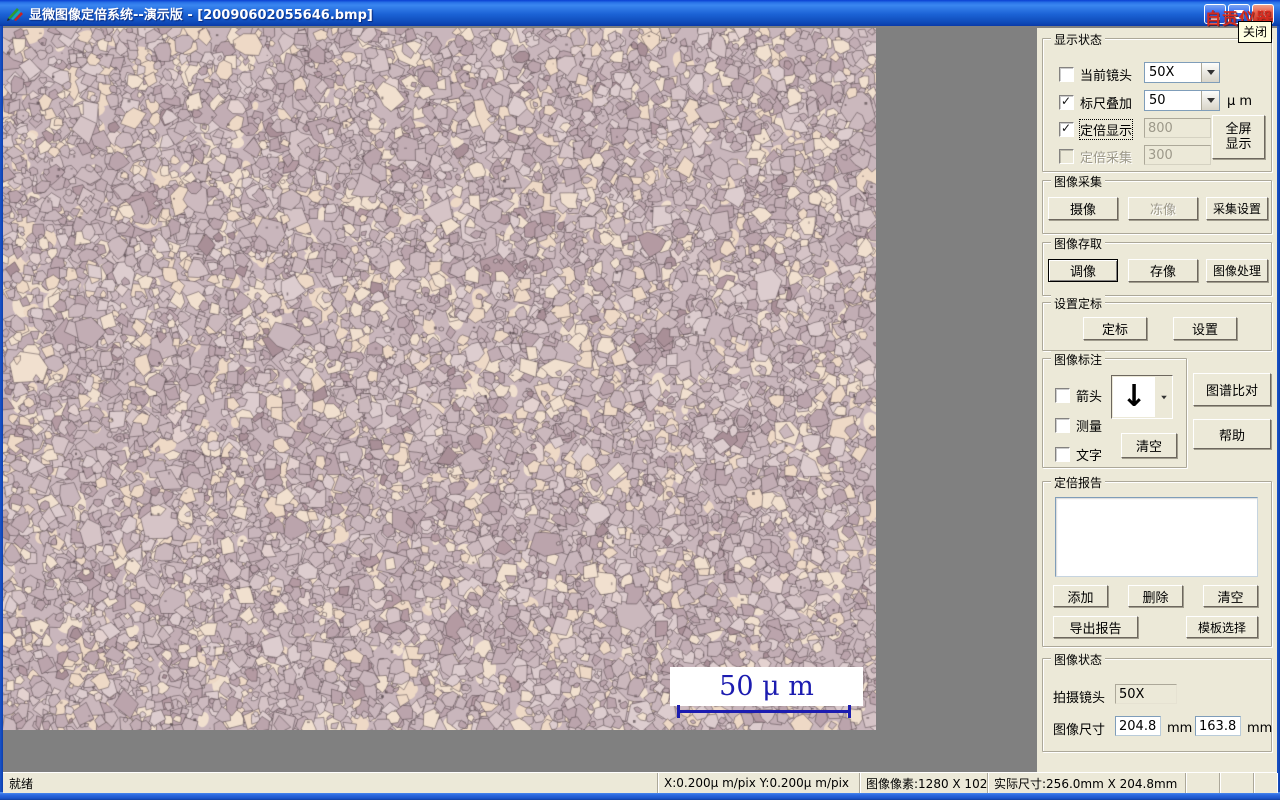 Image resolution: width=1280 pixels, height=800 pixels. I want to click on ruler-overlay-checkbox, so click(1066, 102).